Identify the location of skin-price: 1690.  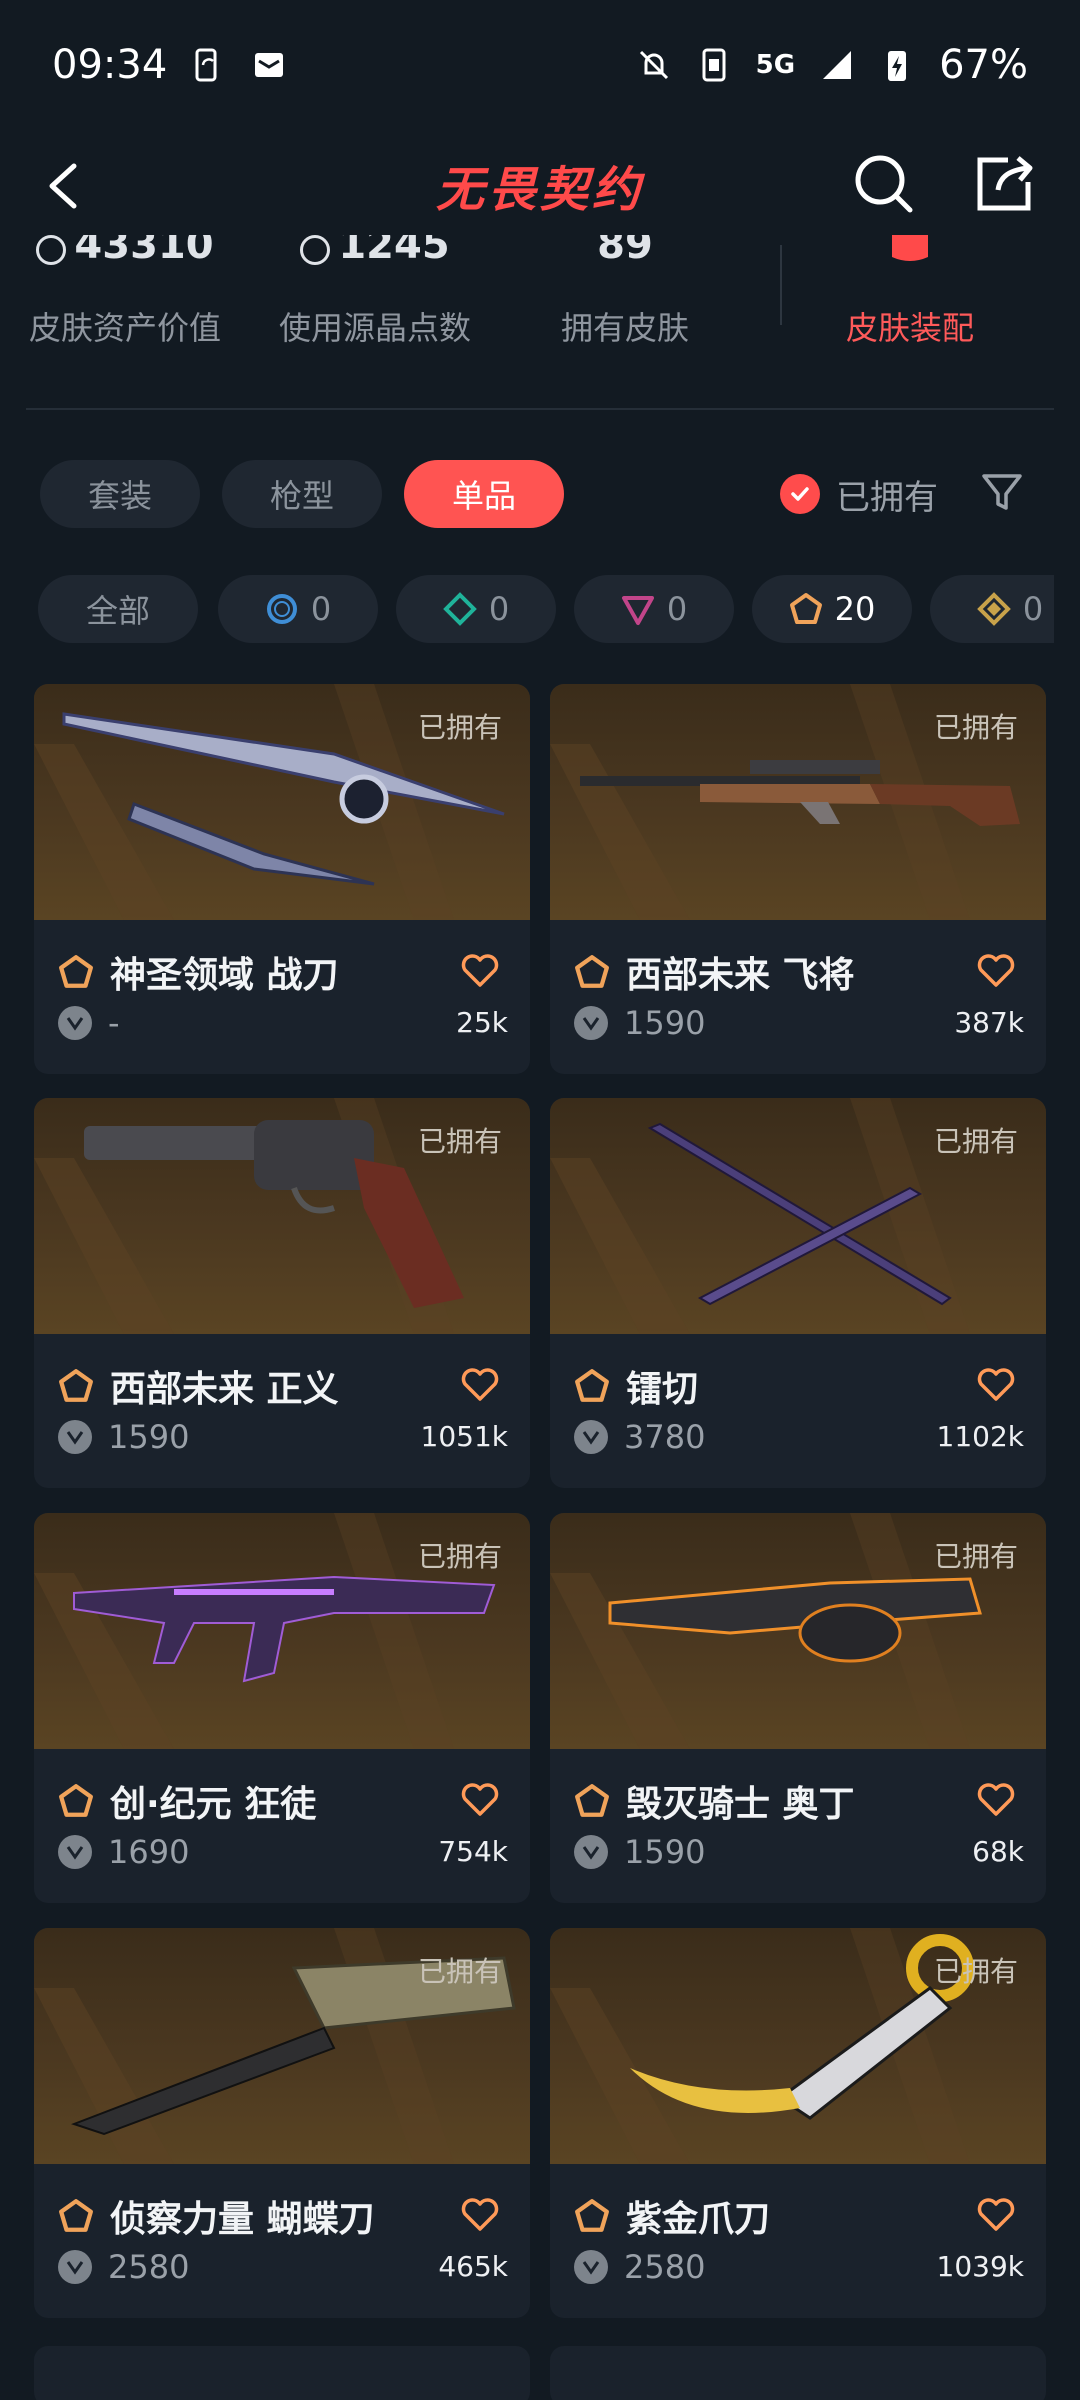
(149, 1852).